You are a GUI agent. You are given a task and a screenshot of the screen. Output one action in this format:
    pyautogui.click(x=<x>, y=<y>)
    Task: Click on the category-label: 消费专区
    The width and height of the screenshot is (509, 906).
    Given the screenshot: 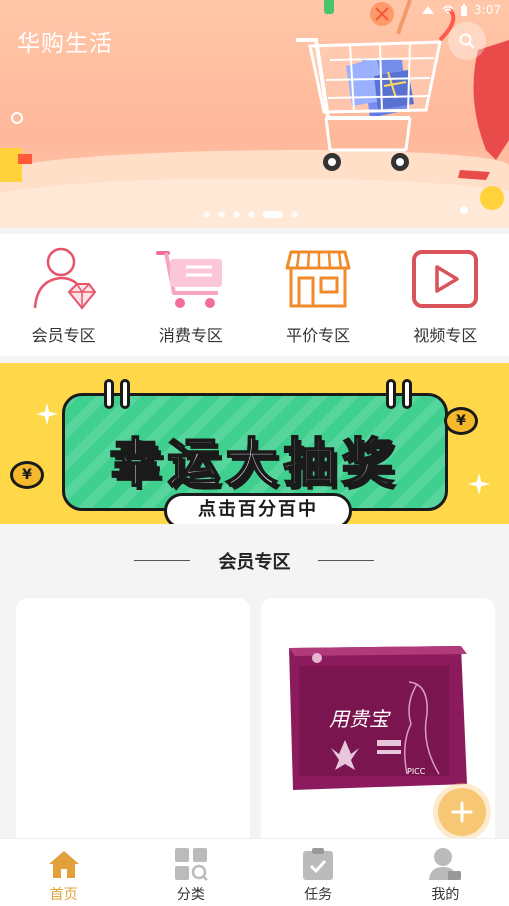 What is the action you would take?
    pyautogui.click(x=190, y=335)
    